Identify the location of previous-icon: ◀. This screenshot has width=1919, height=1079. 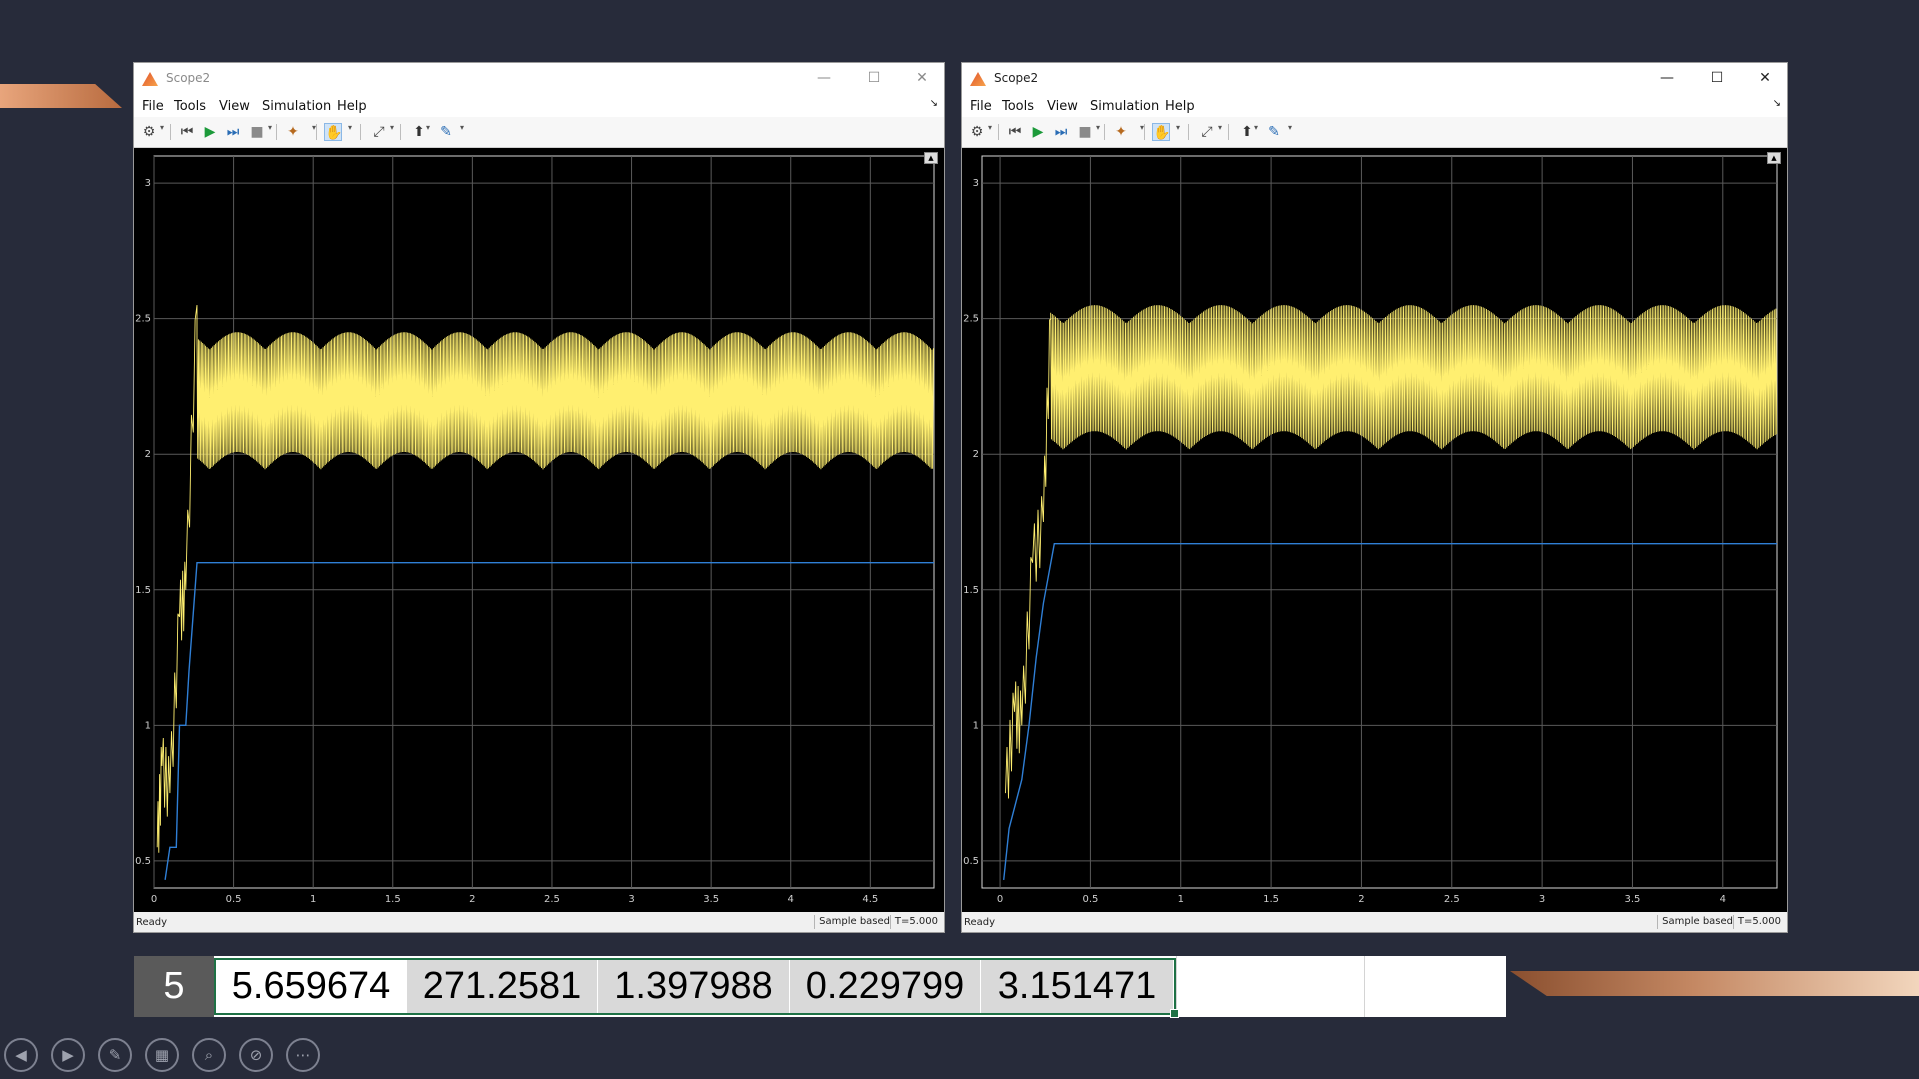
(21, 1055).